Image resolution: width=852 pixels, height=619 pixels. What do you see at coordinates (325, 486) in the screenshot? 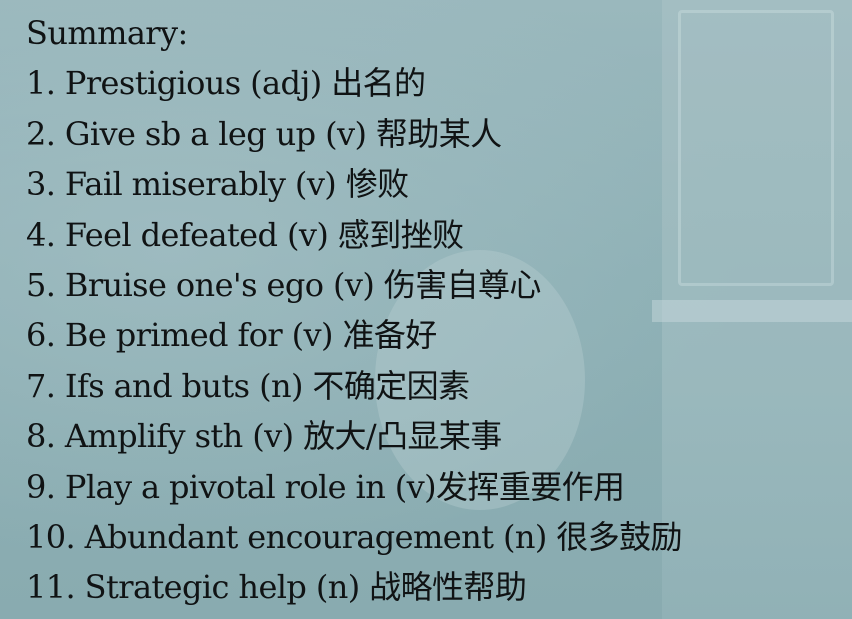
I see `summary-item-9: 9. Play a pivotal role in (v)发挥重要作用` at bounding box center [325, 486].